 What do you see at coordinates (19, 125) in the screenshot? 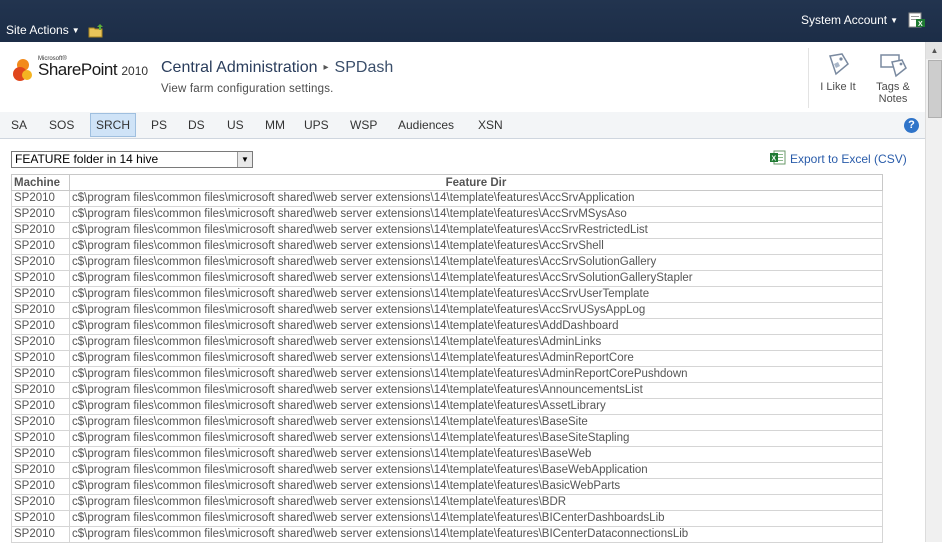
I see `tab-sa: SA` at bounding box center [19, 125].